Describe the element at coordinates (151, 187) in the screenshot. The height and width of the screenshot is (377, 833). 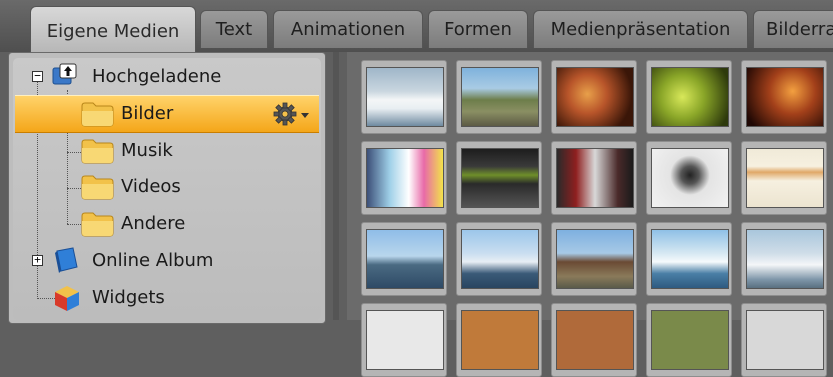
I see `tree-item-videos: Videos` at that location.